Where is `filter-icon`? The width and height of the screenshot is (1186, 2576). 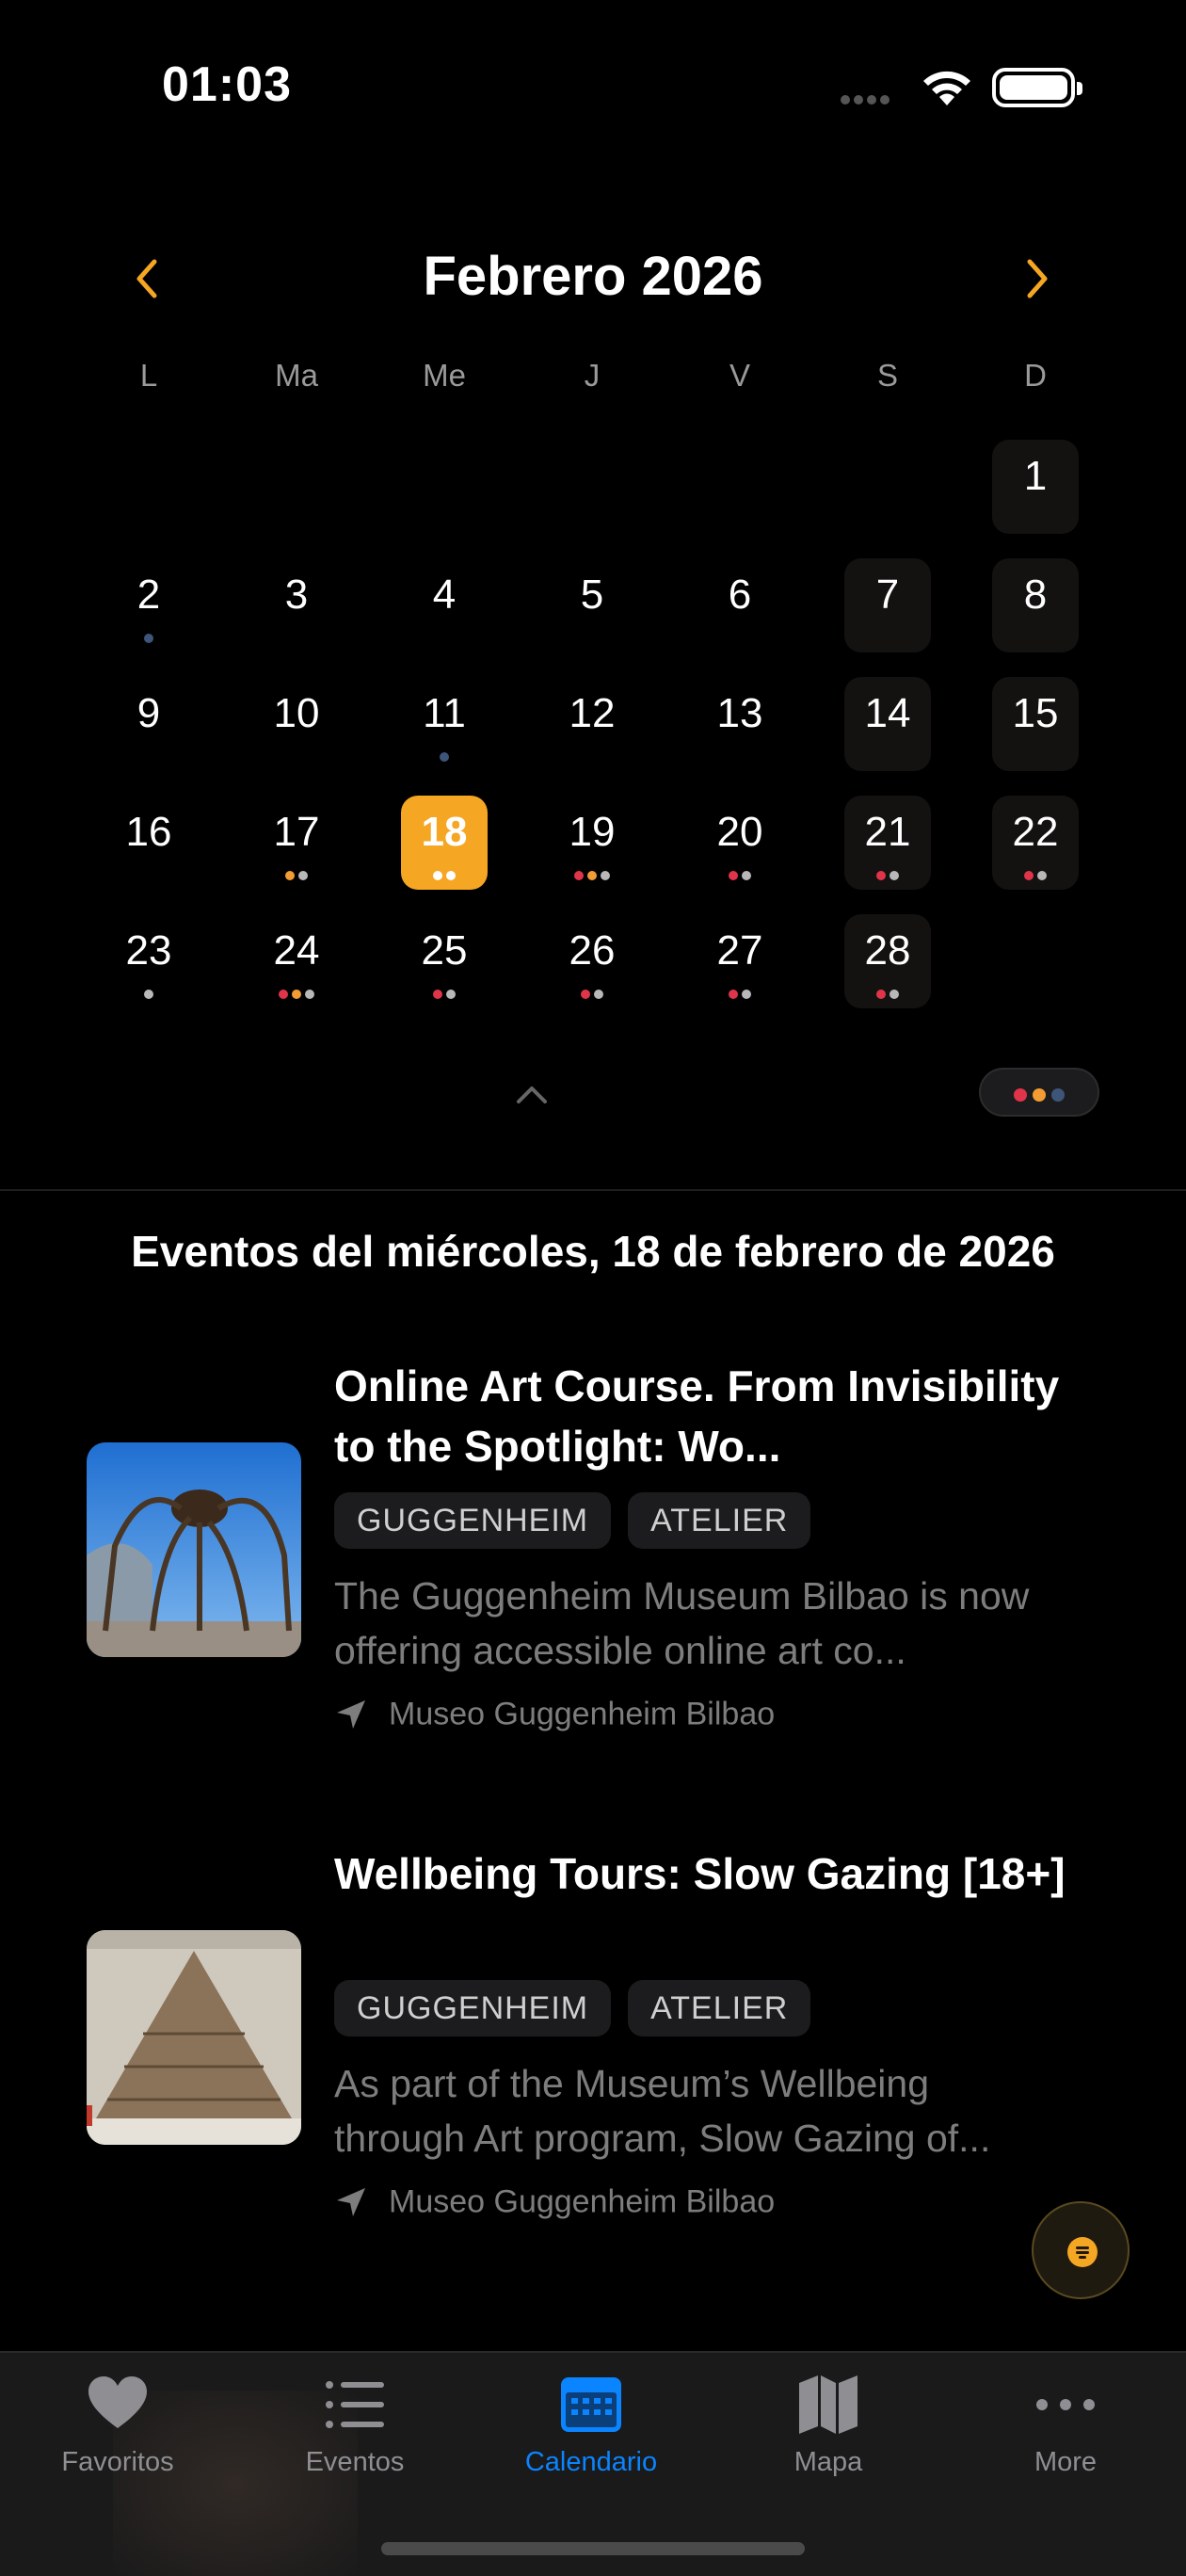
filter-icon is located at coordinates (1082, 2252).